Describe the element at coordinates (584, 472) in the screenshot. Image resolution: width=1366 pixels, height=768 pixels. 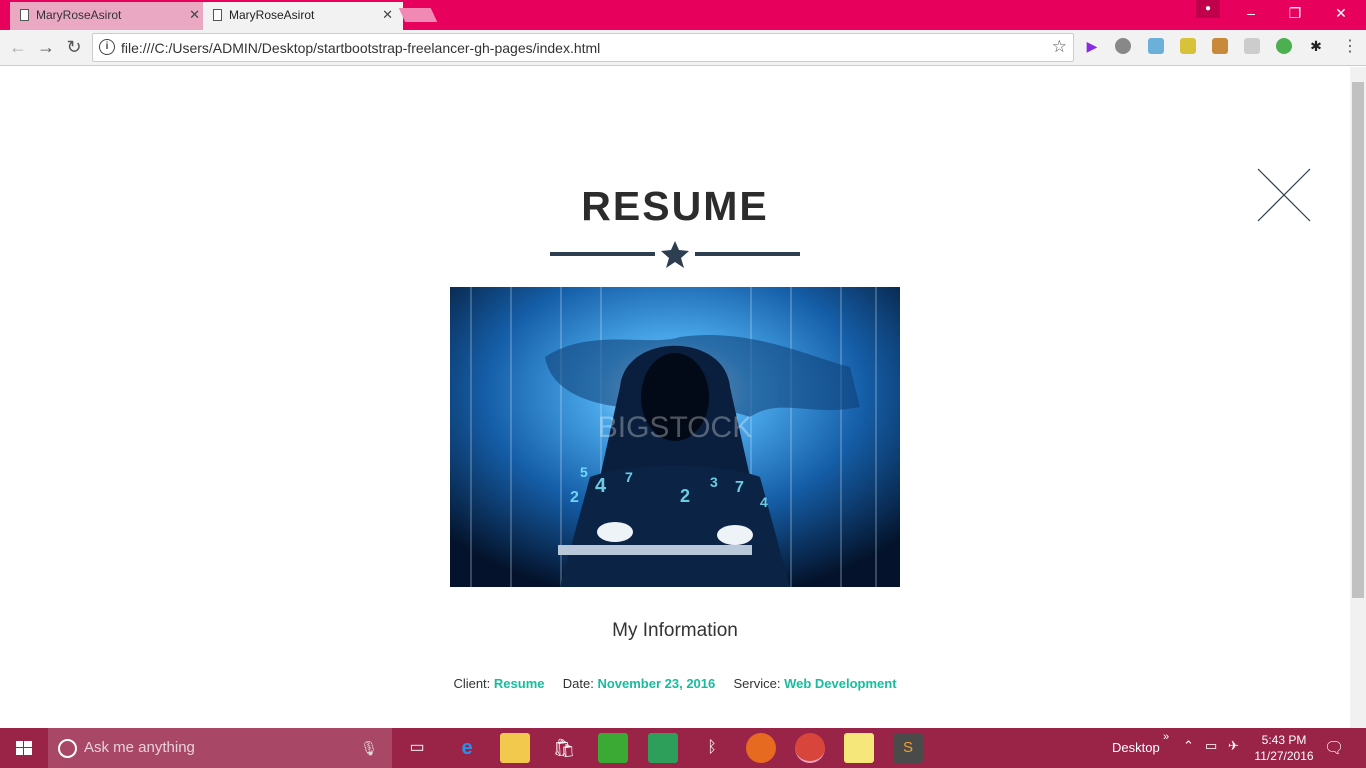
I see `svg-text: 5` at that location.